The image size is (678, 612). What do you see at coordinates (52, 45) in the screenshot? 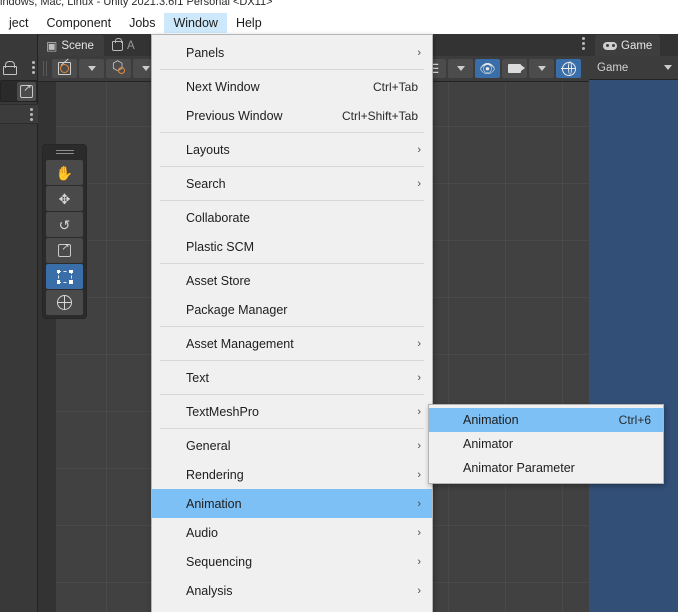
I see `grid-icon: ▣` at bounding box center [52, 45].